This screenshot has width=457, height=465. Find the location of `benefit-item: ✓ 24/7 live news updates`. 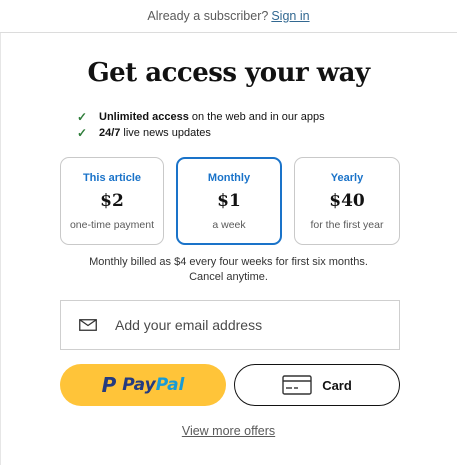

benefit-item: ✓ 24/7 live news updates is located at coordinates (201, 133).